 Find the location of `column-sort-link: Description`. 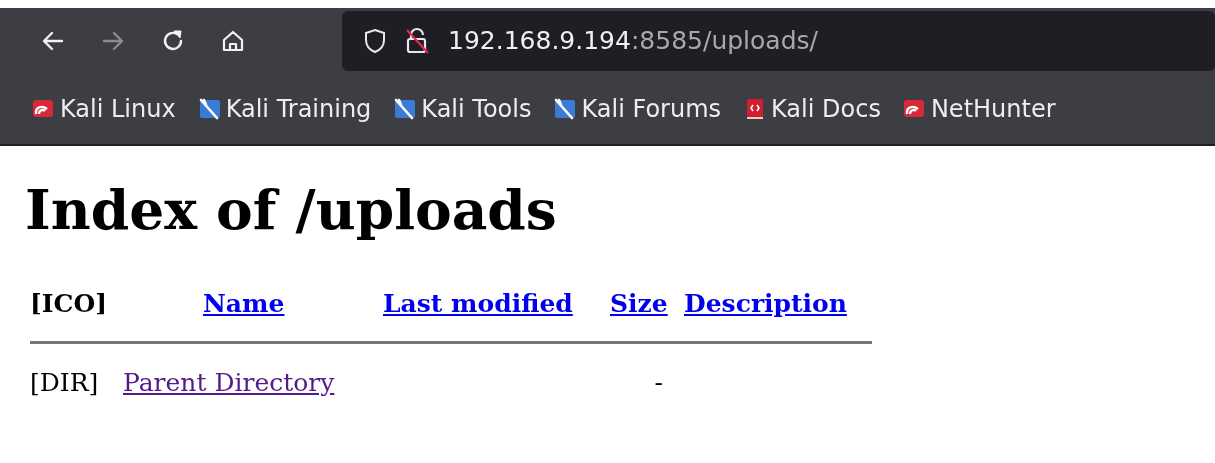

column-sort-link: Description is located at coordinates (765, 303).